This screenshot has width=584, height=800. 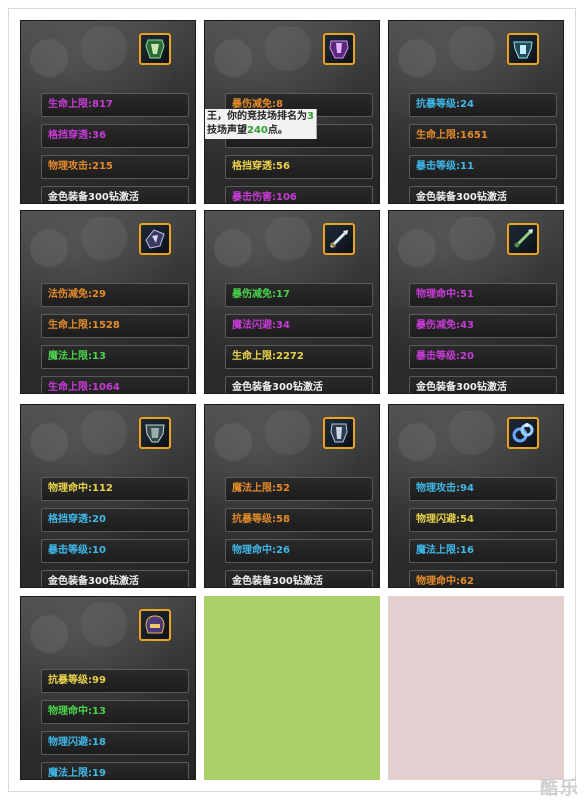 I want to click on attribute-list: 物理命中:112 格挡穿透:20 暴击等级:10 金色装备300钻激活, so click(x=115, y=532).